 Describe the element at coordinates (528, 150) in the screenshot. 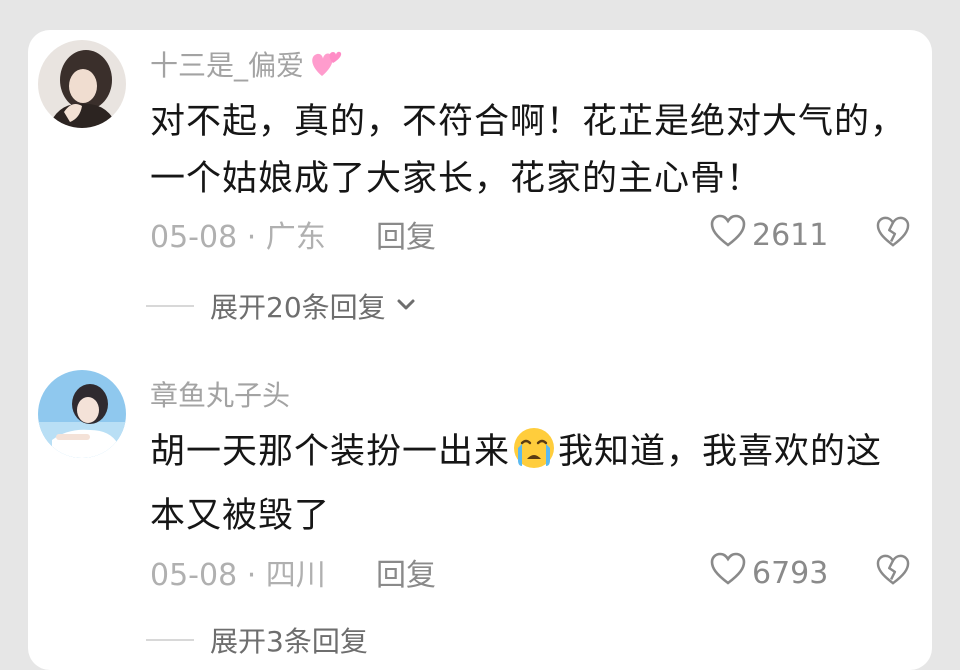

I see `comment-text: 对不起，真的，不符合啊！花芷是绝对大气的， 一个姑娘成了大家长，花家的主心骨！` at that location.